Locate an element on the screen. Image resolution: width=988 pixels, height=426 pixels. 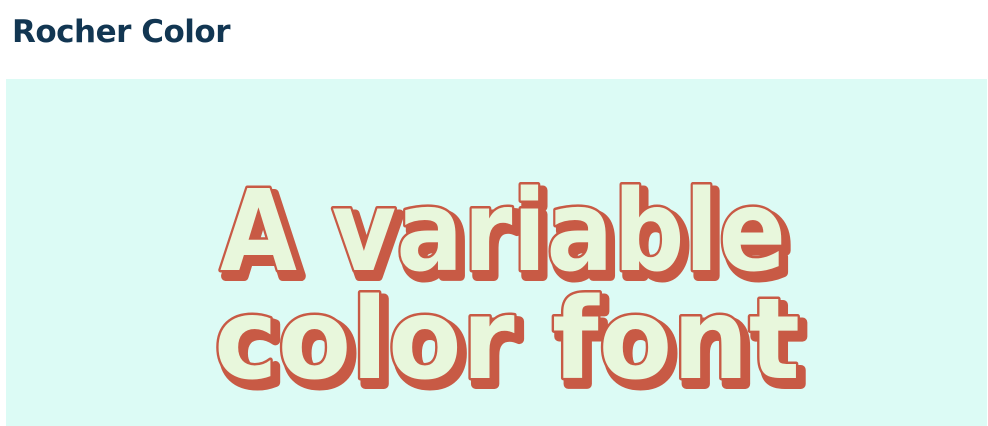
page-title: Rocher Color is located at coordinates (121, 32).